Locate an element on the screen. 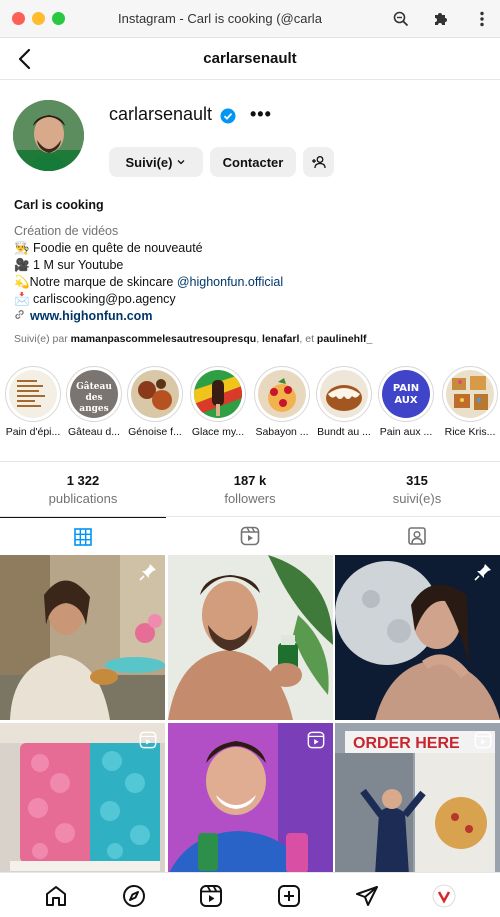 The image size is (500, 917). maximize-window-button is located at coordinates (58, 18).